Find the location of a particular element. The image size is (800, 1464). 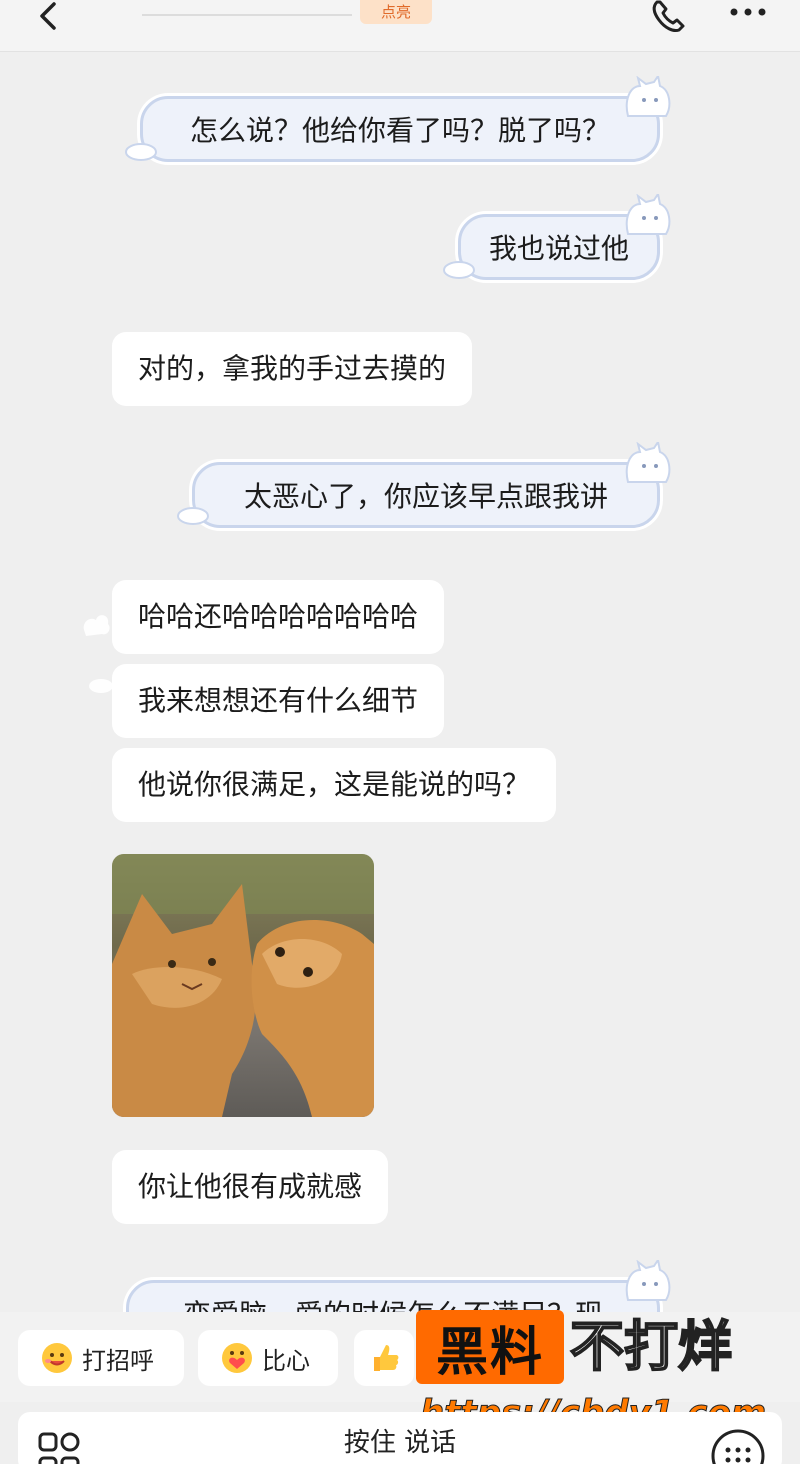

quick-reply-greet-button: 打招呼 is located at coordinates (101, 1358).